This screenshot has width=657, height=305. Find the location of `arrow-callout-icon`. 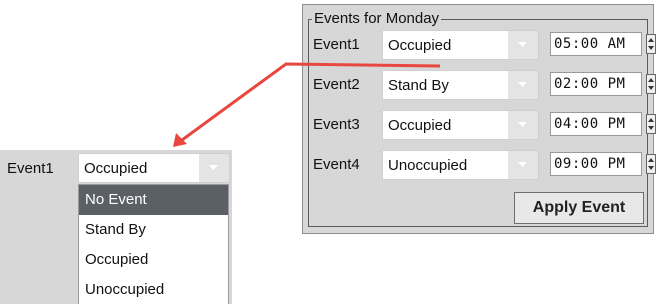

arrow-callout-icon is located at coordinates (307, 104).